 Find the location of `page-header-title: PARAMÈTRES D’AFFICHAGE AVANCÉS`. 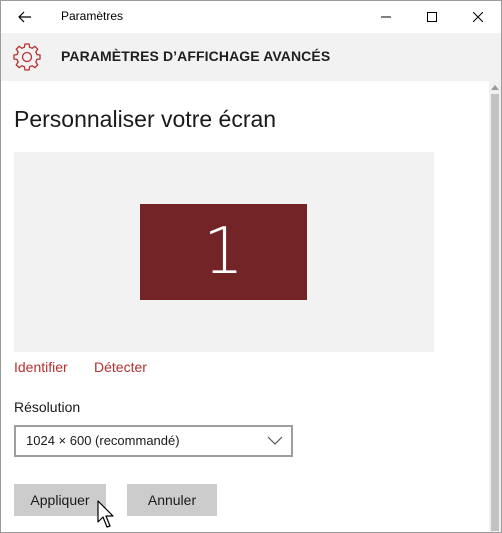

page-header-title: PARAMÈTRES D’AFFICHAGE AVANCÉS is located at coordinates (196, 56).